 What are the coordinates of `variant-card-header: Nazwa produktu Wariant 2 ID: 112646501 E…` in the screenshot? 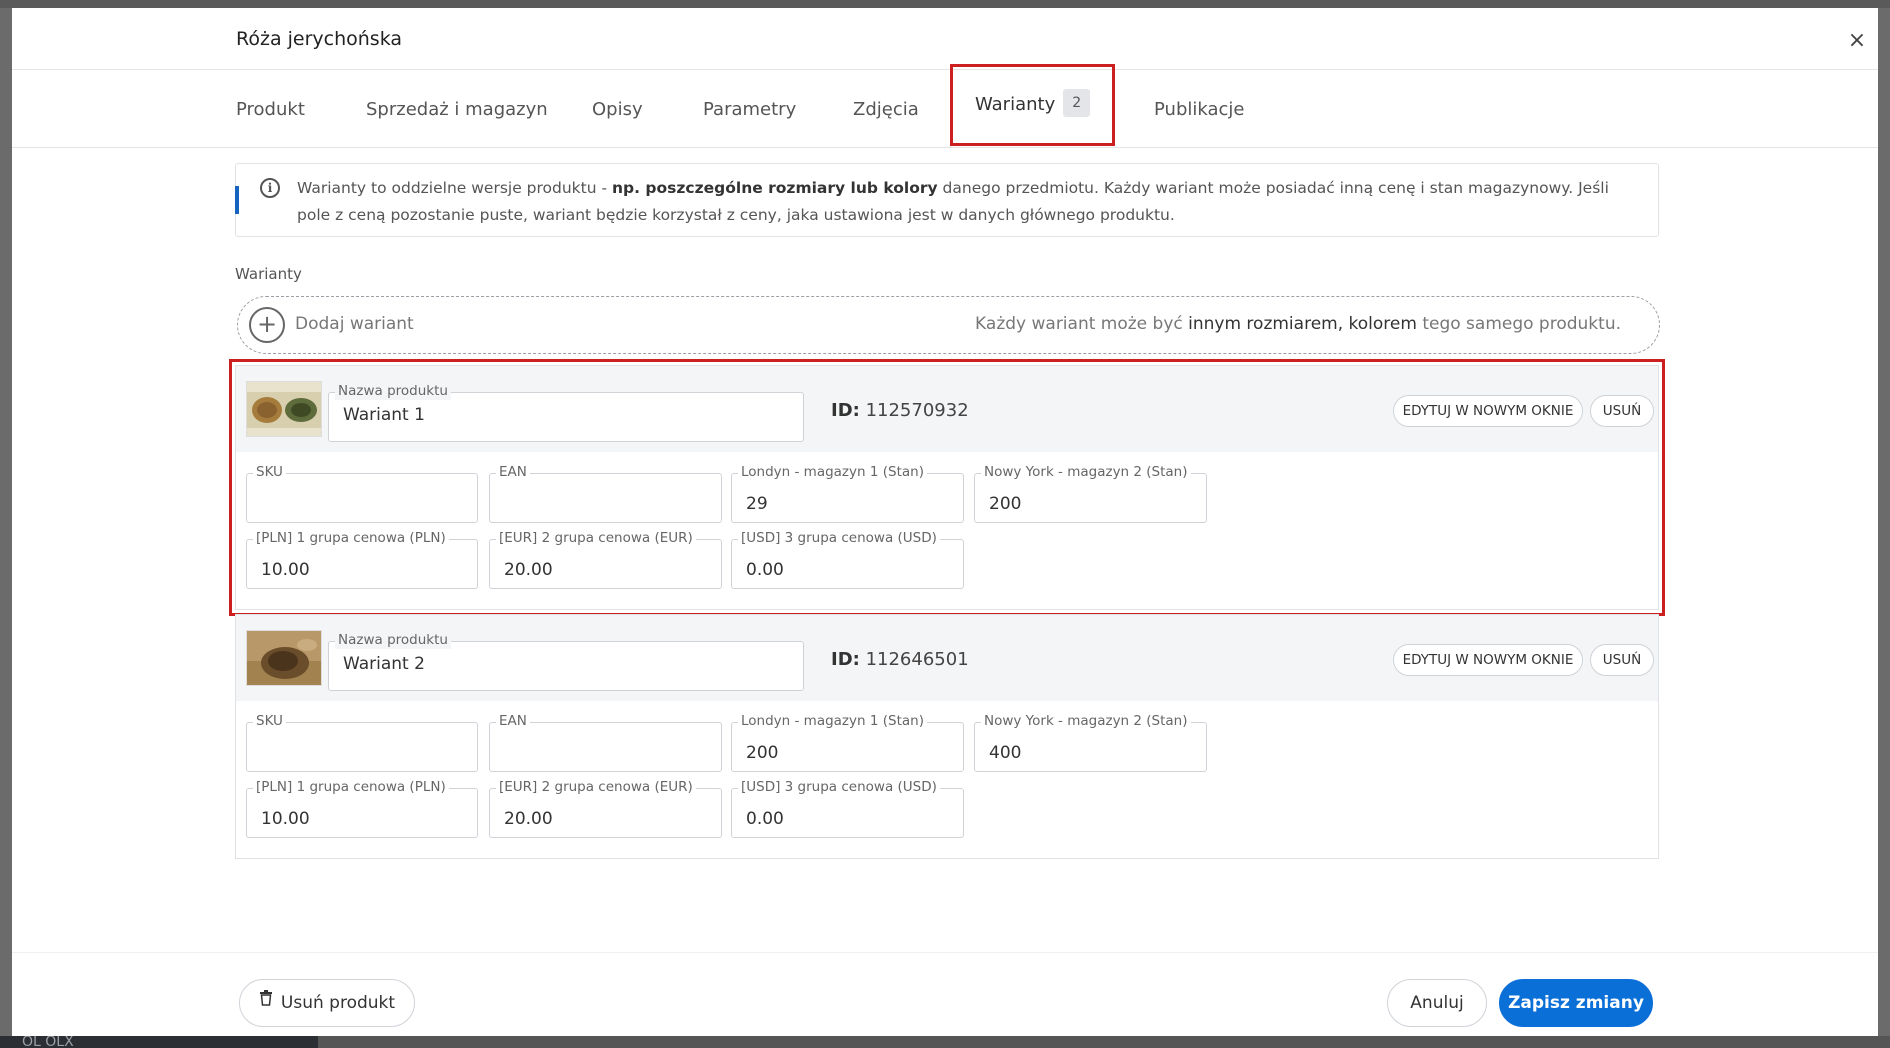 It's located at (947, 658).